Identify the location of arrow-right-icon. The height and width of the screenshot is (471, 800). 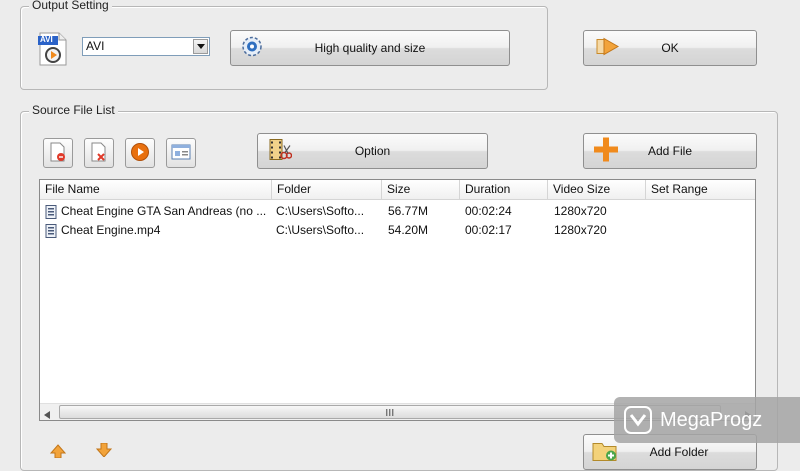
(608, 48).